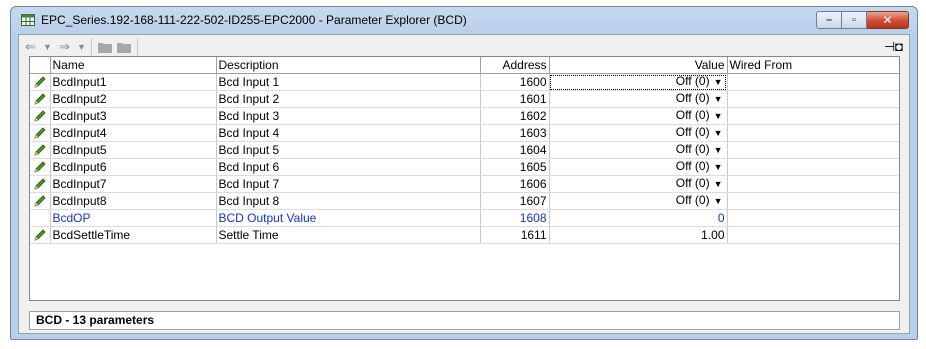  Describe the element at coordinates (515, 82) in the screenshot. I see `row-address: 1600` at that location.